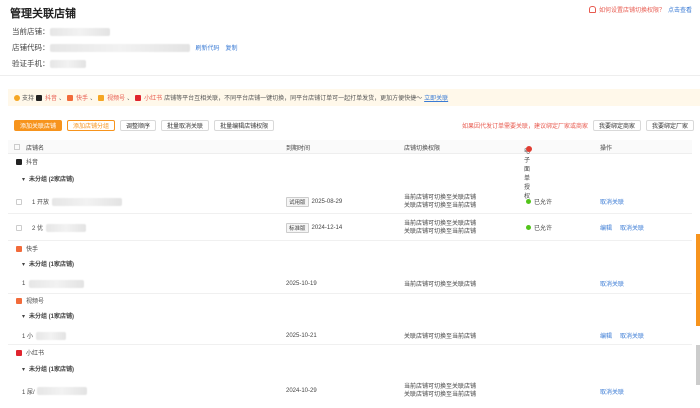 This screenshot has width=700, height=408. I want to click on expire-date: 2025-10-21, so click(301, 335).